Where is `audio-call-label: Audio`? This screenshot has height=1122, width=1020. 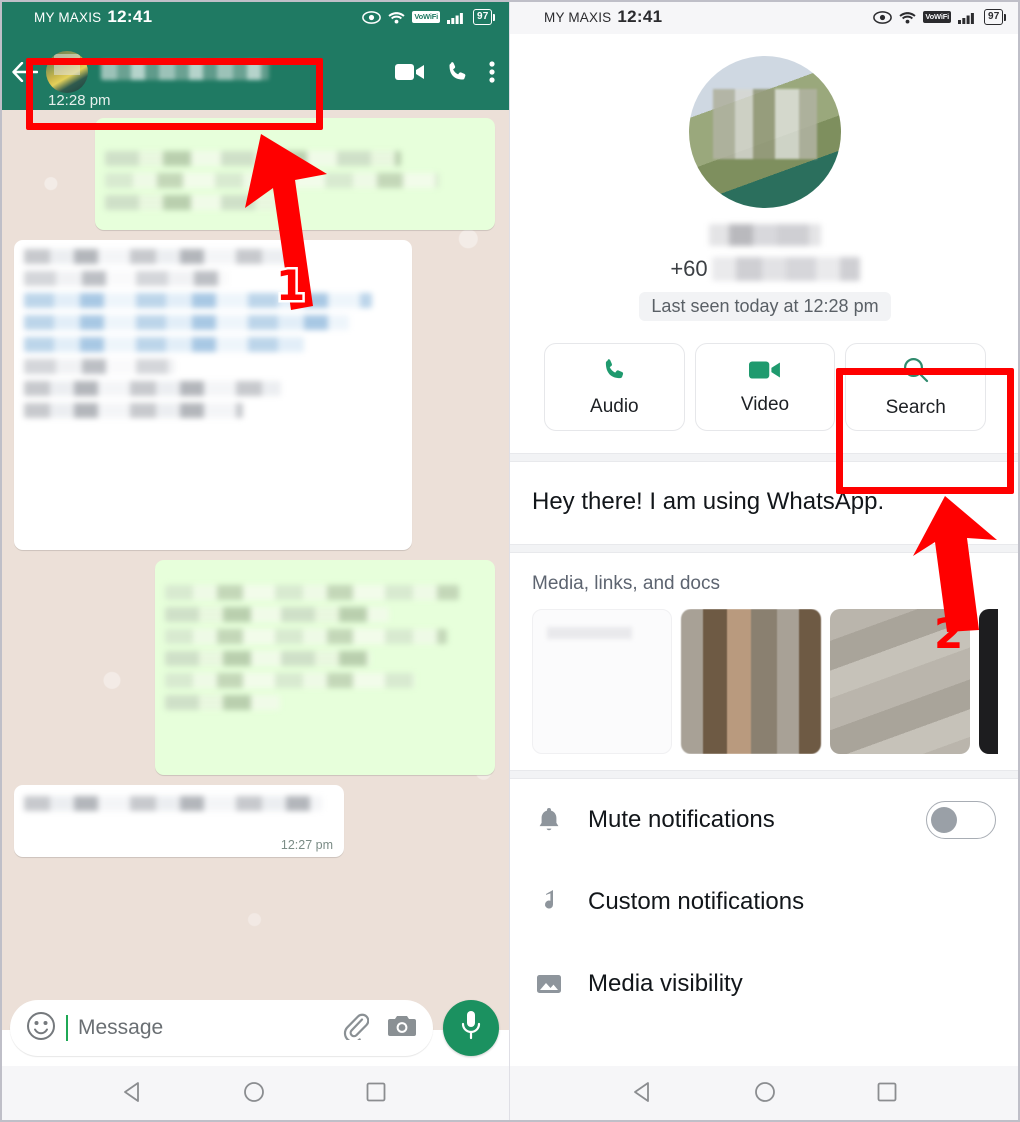
audio-call-label: Audio is located at coordinates (614, 406).